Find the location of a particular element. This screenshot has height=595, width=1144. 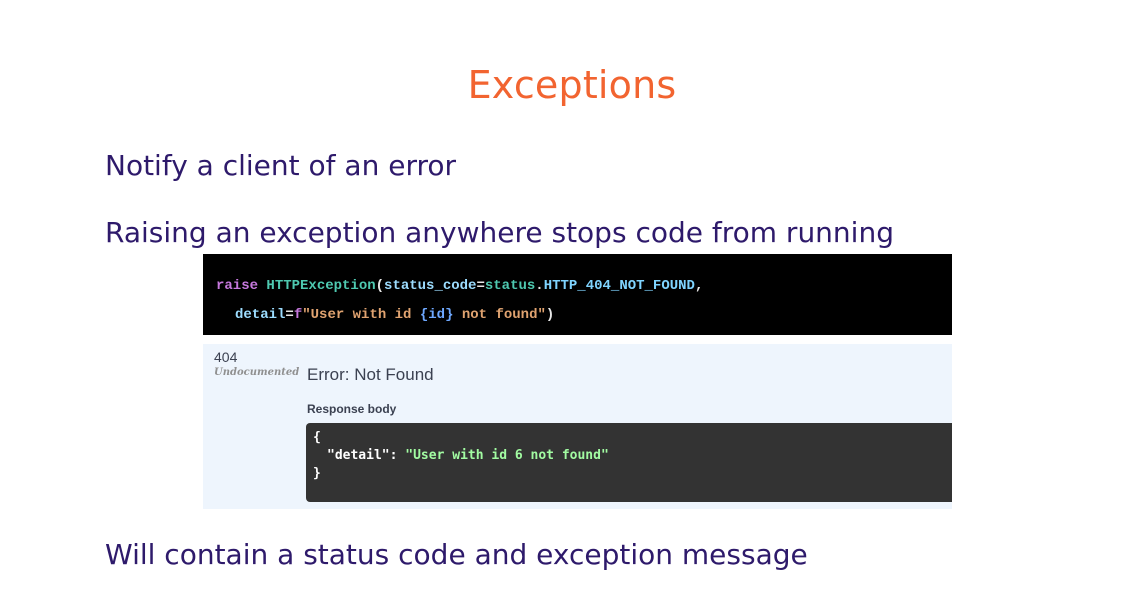

response-body-json: { "detail": "User with id 6 not found" } is located at coordinates (629, 462).